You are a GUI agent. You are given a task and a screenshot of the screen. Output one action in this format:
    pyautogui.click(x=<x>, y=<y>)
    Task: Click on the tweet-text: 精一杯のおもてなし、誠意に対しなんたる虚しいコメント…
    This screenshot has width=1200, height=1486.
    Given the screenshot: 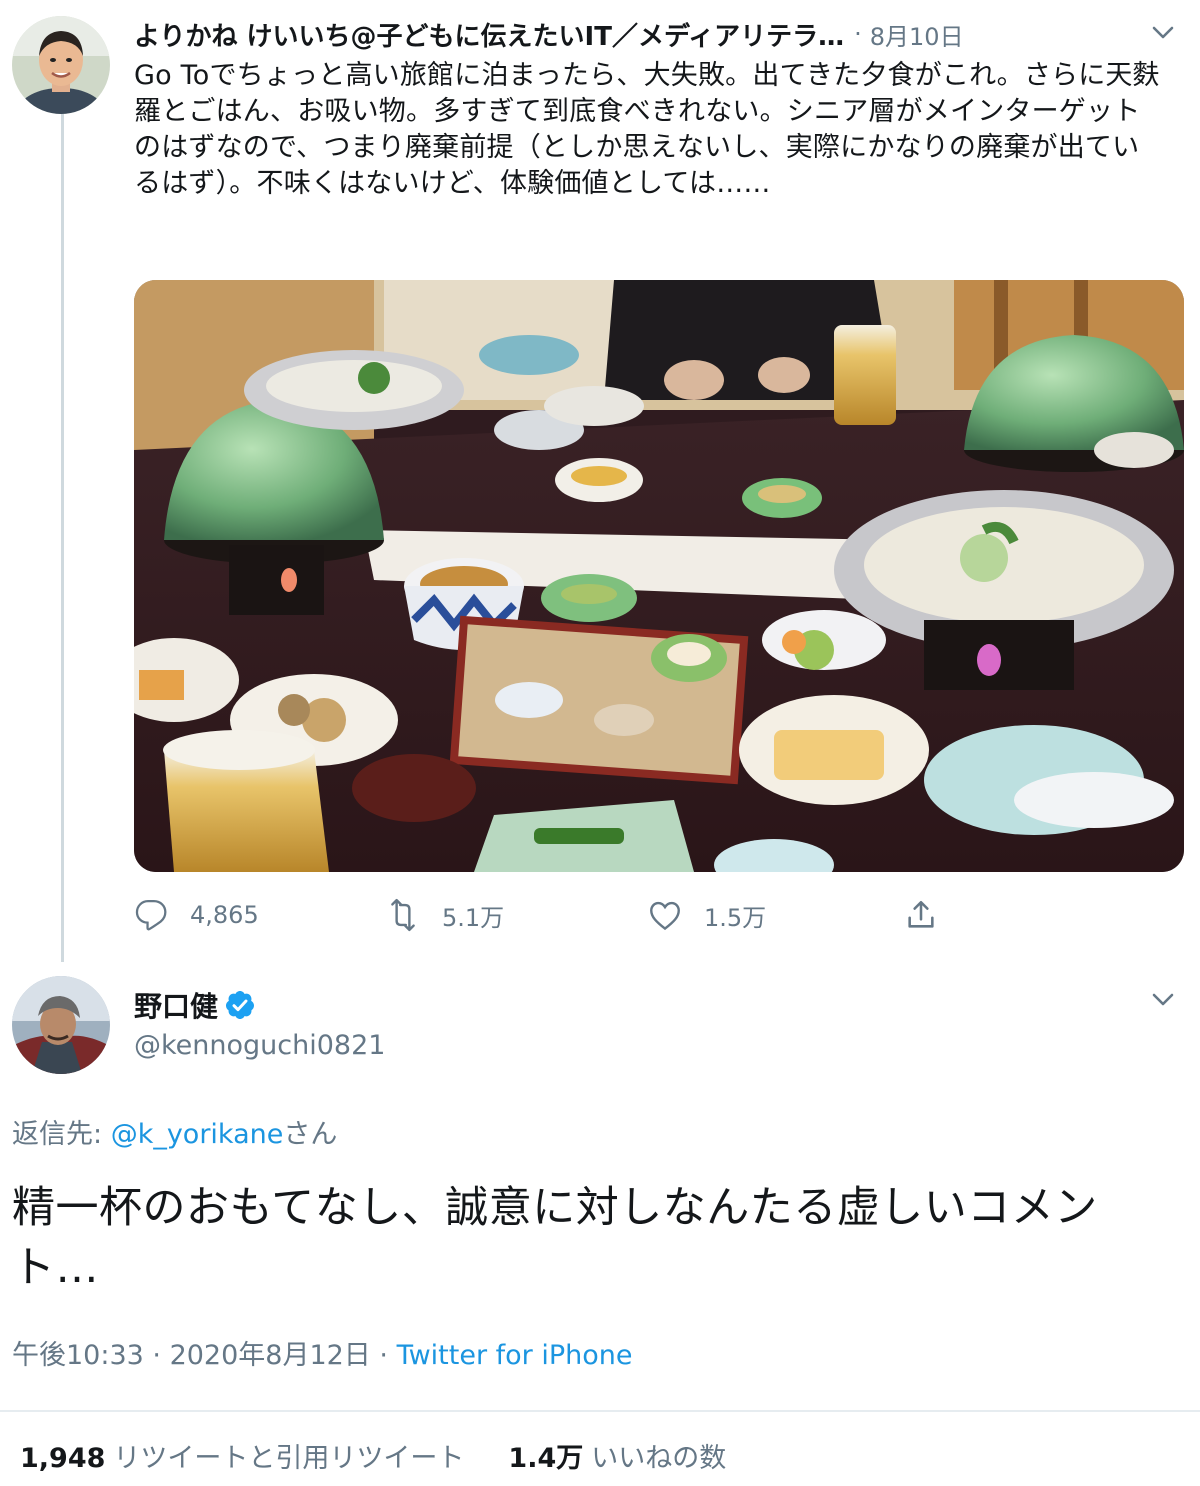 What is the action you would take?
    pyautogui.click(x=555, y=1238)
    